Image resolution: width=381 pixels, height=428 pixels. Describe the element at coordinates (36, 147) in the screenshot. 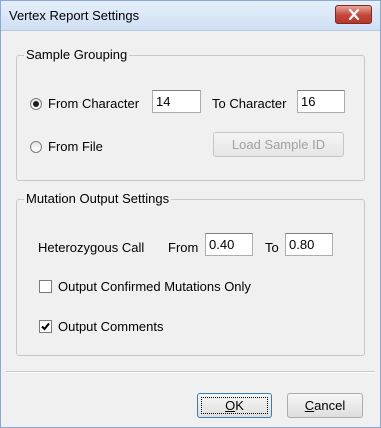

I see `from-file-radio` at that location.